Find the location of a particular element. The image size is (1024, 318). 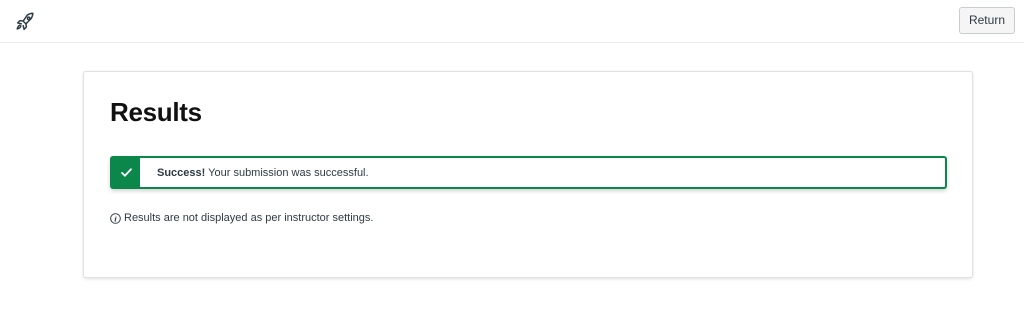

success-alert: Success! Your submission was successful. is located at coordinates (528, 172).